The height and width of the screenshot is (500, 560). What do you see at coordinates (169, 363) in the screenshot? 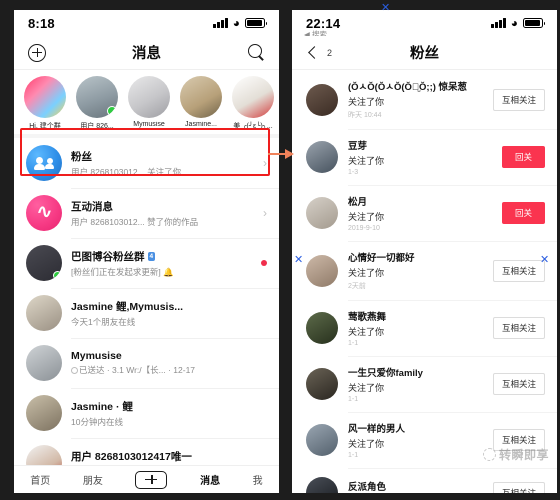
I see `conversation-text: Mymusise 已送达 · 3.1 Wr:/【长... · 12-17` at bounding box center [169, 363].